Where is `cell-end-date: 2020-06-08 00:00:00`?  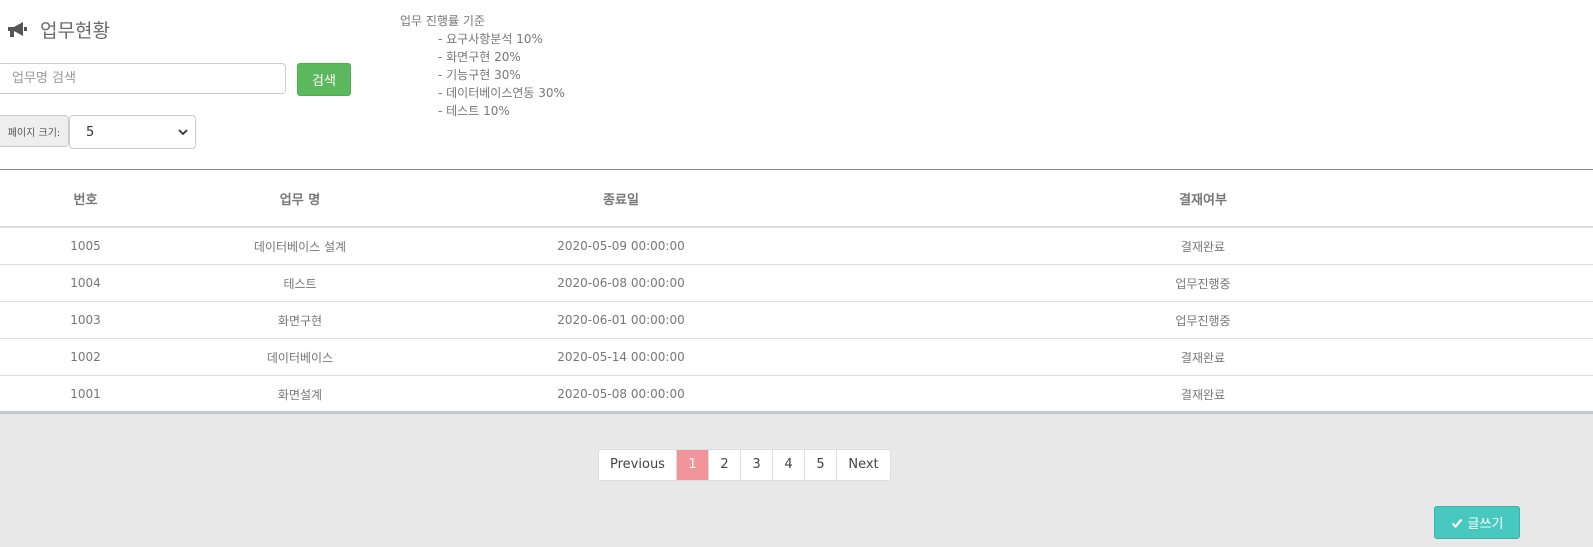 cell-end-date: 2020-06-08 00:00:00 is located at coordinates (621, 283).